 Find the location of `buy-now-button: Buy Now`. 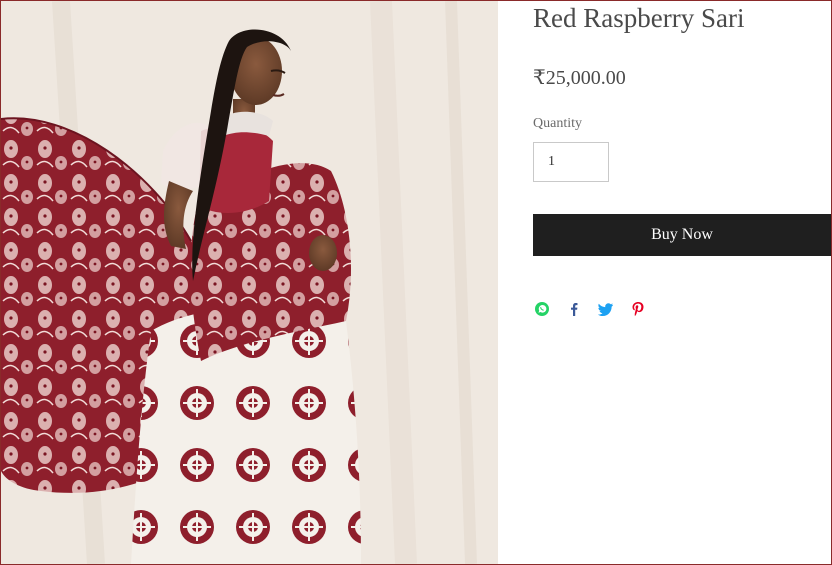

buy-now-button: Buy Now is located at coordinates (682, 235).